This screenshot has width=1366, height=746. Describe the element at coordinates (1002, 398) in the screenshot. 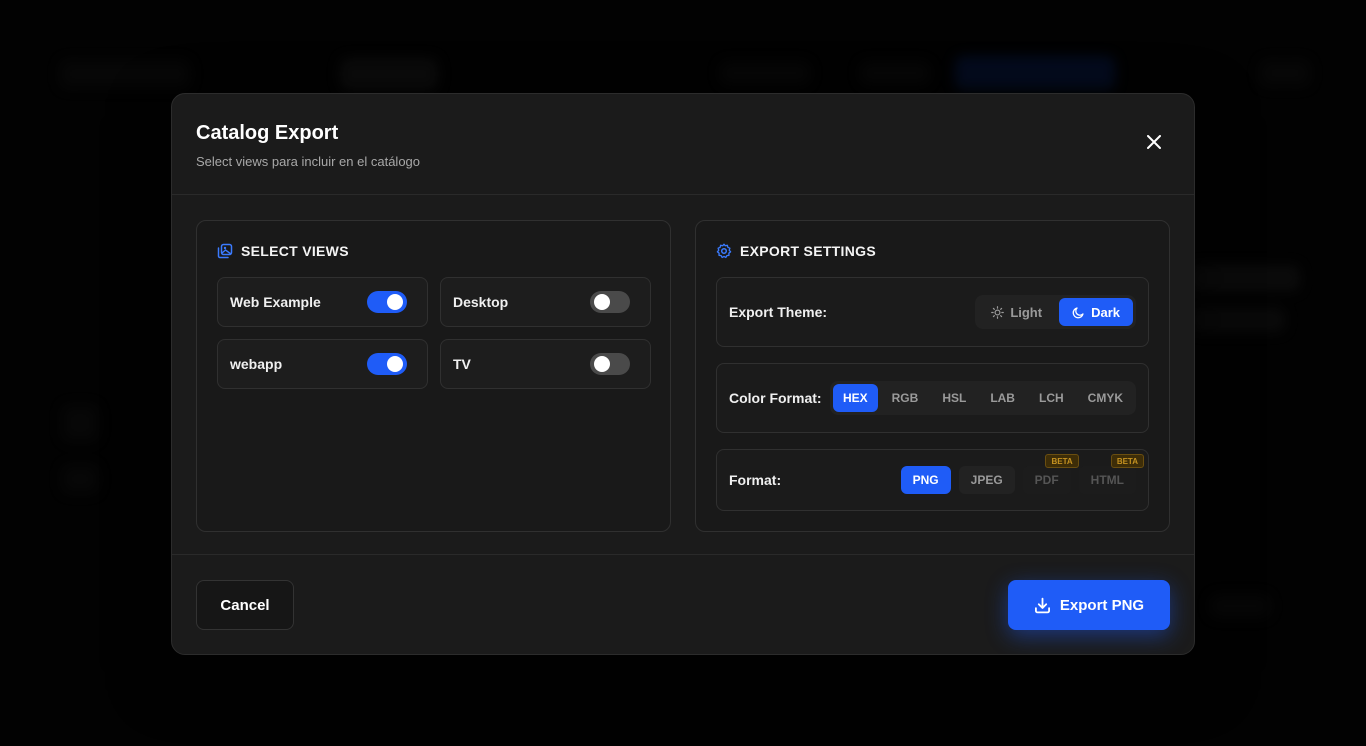

I see `color-format-lab: LAB` at that location.